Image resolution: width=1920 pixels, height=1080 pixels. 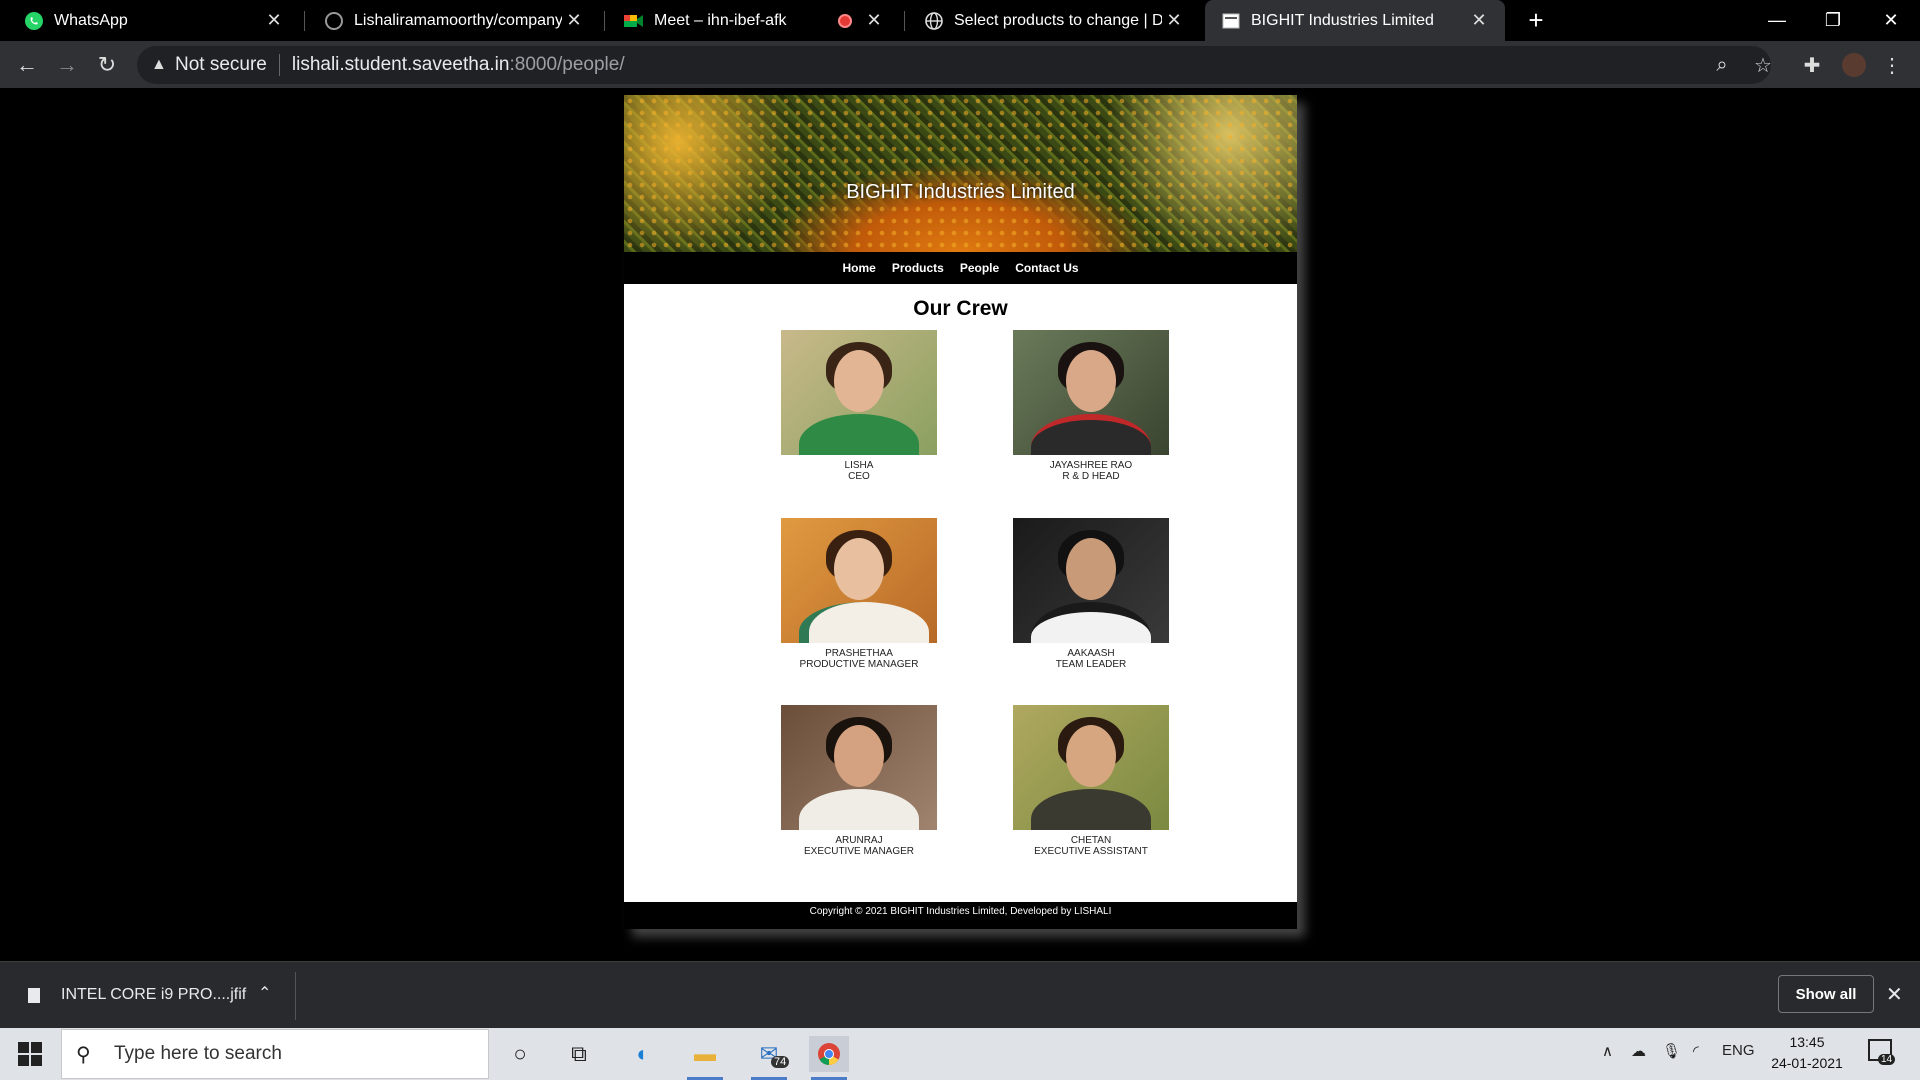 What do you see at coordinates (1091, 851) in the screenshot?
I see `member-role: EXECUTIVE ASSISTANT` at bounding box center [1091, 851].